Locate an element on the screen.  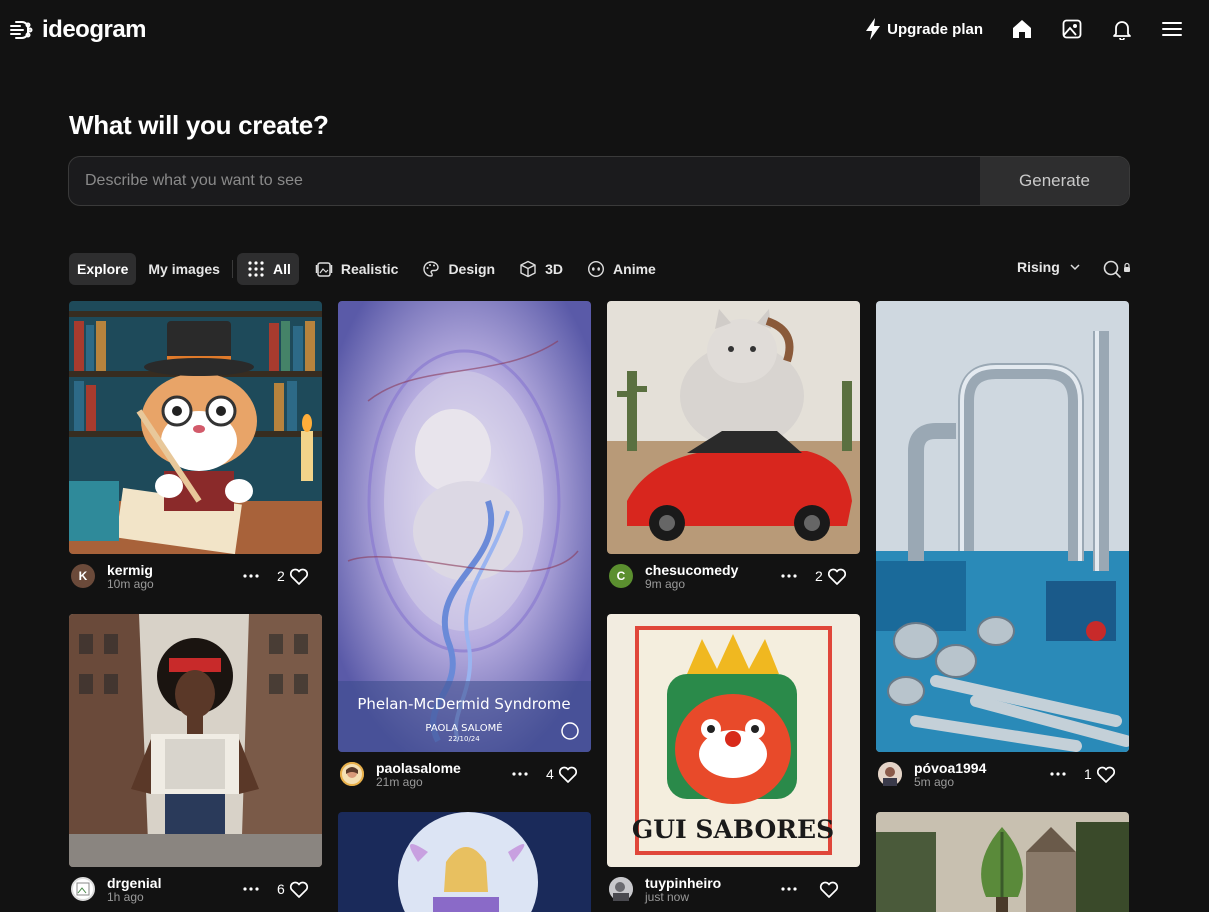
chevron-down-icon is located at coordinates (1075, 267).